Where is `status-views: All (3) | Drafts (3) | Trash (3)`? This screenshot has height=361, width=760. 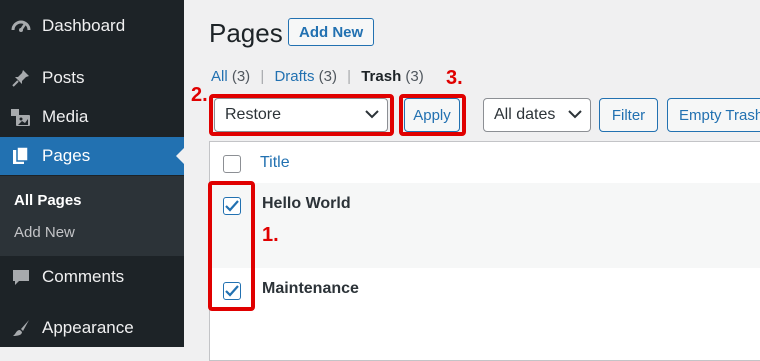
status-views: All (3) | Drafts (3) | Trash (3) is located at coordinates (317, 76).